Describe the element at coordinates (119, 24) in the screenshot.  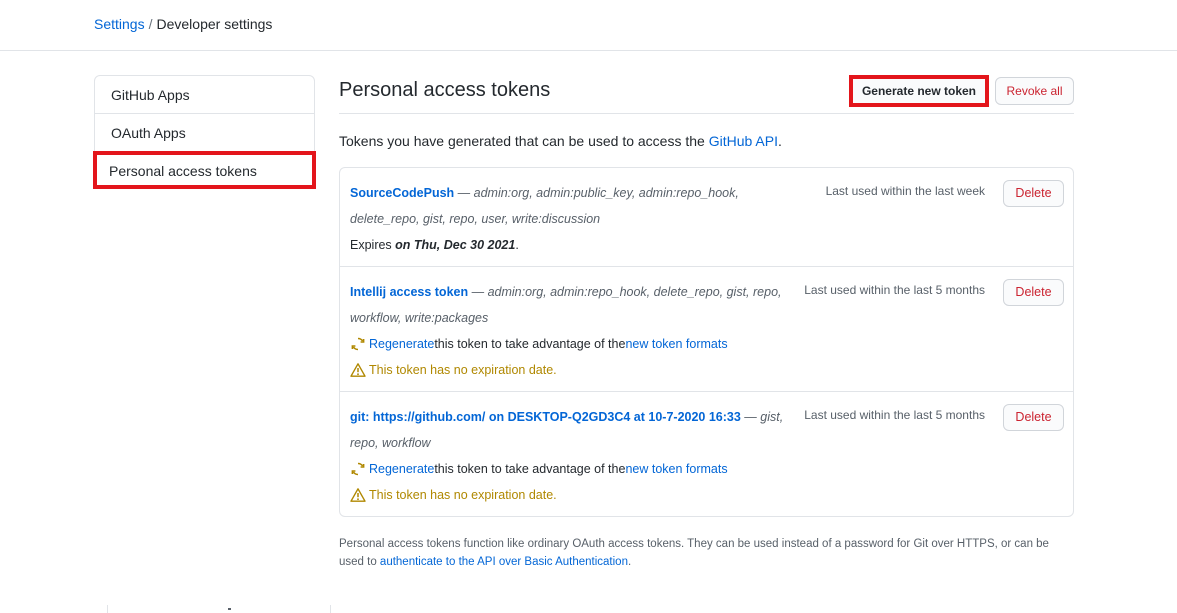
I see `breadcrumb-settings-link: Settings` at that location.